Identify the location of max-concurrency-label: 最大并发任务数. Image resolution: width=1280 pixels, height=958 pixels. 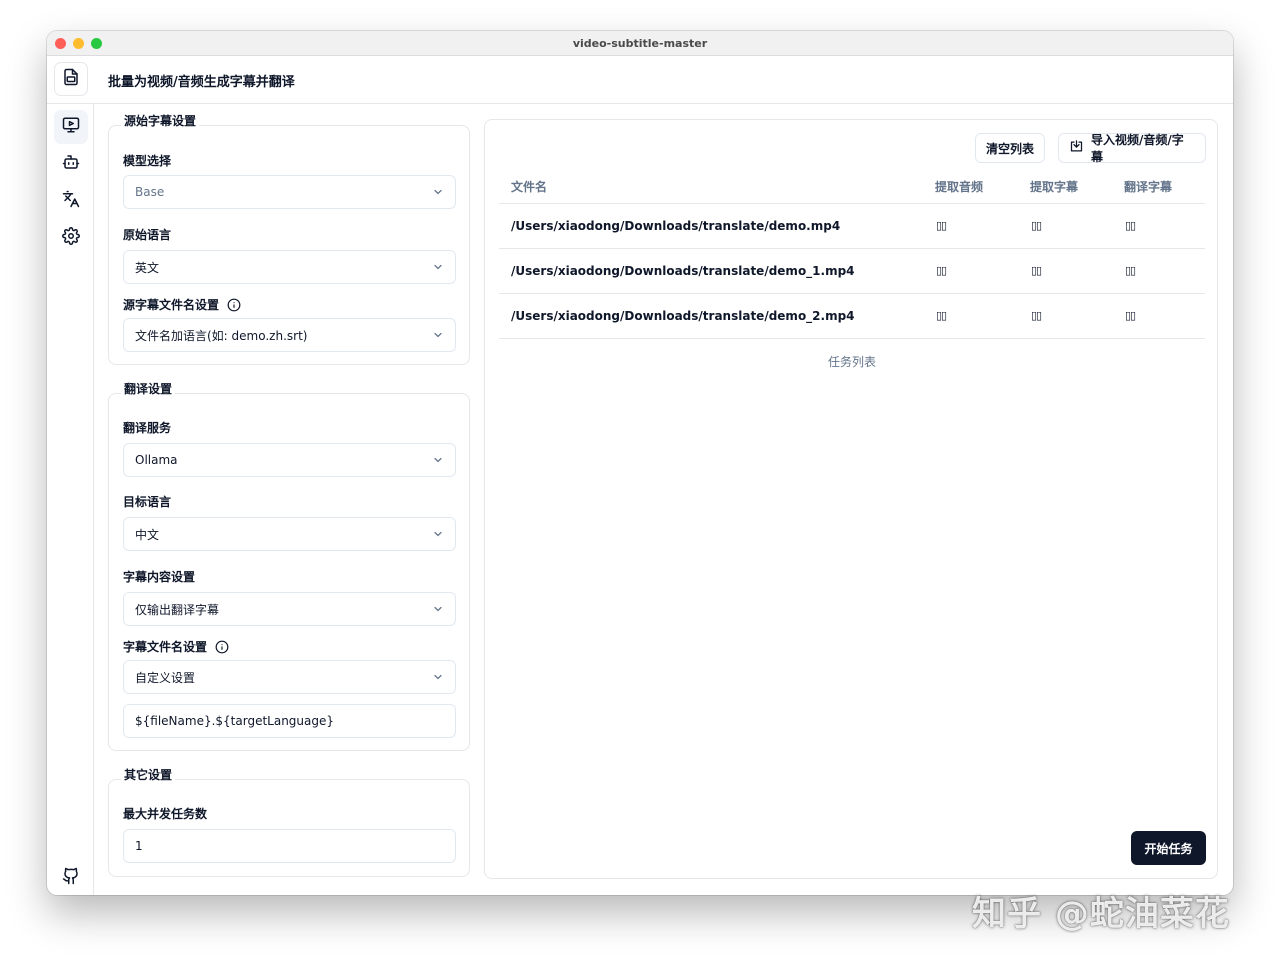
(165, 814).